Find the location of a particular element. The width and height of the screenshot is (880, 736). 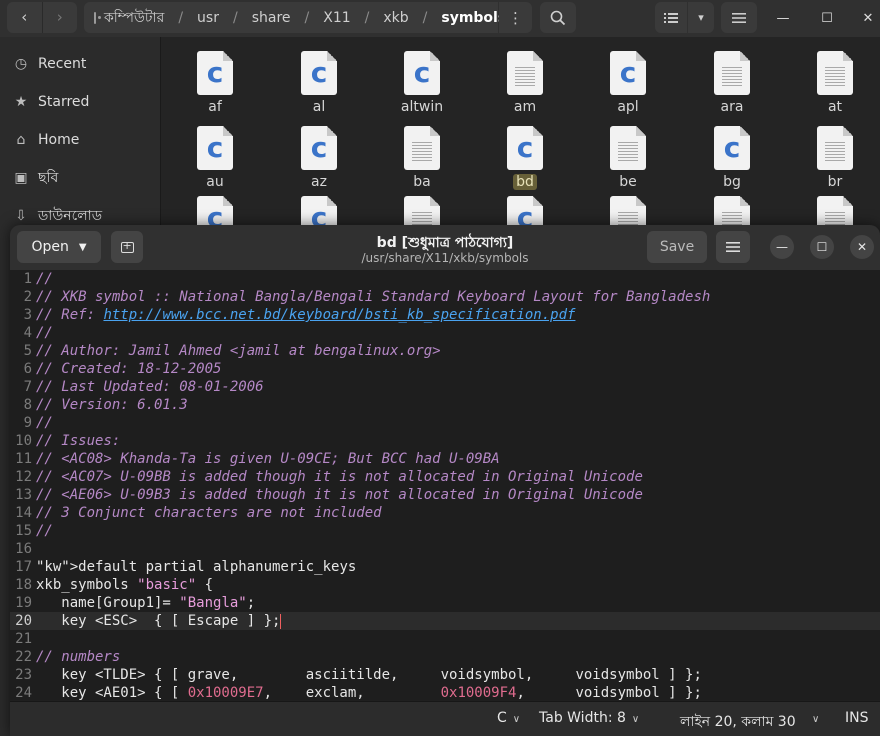

save-button: Save is located at coordinates (677, 247).